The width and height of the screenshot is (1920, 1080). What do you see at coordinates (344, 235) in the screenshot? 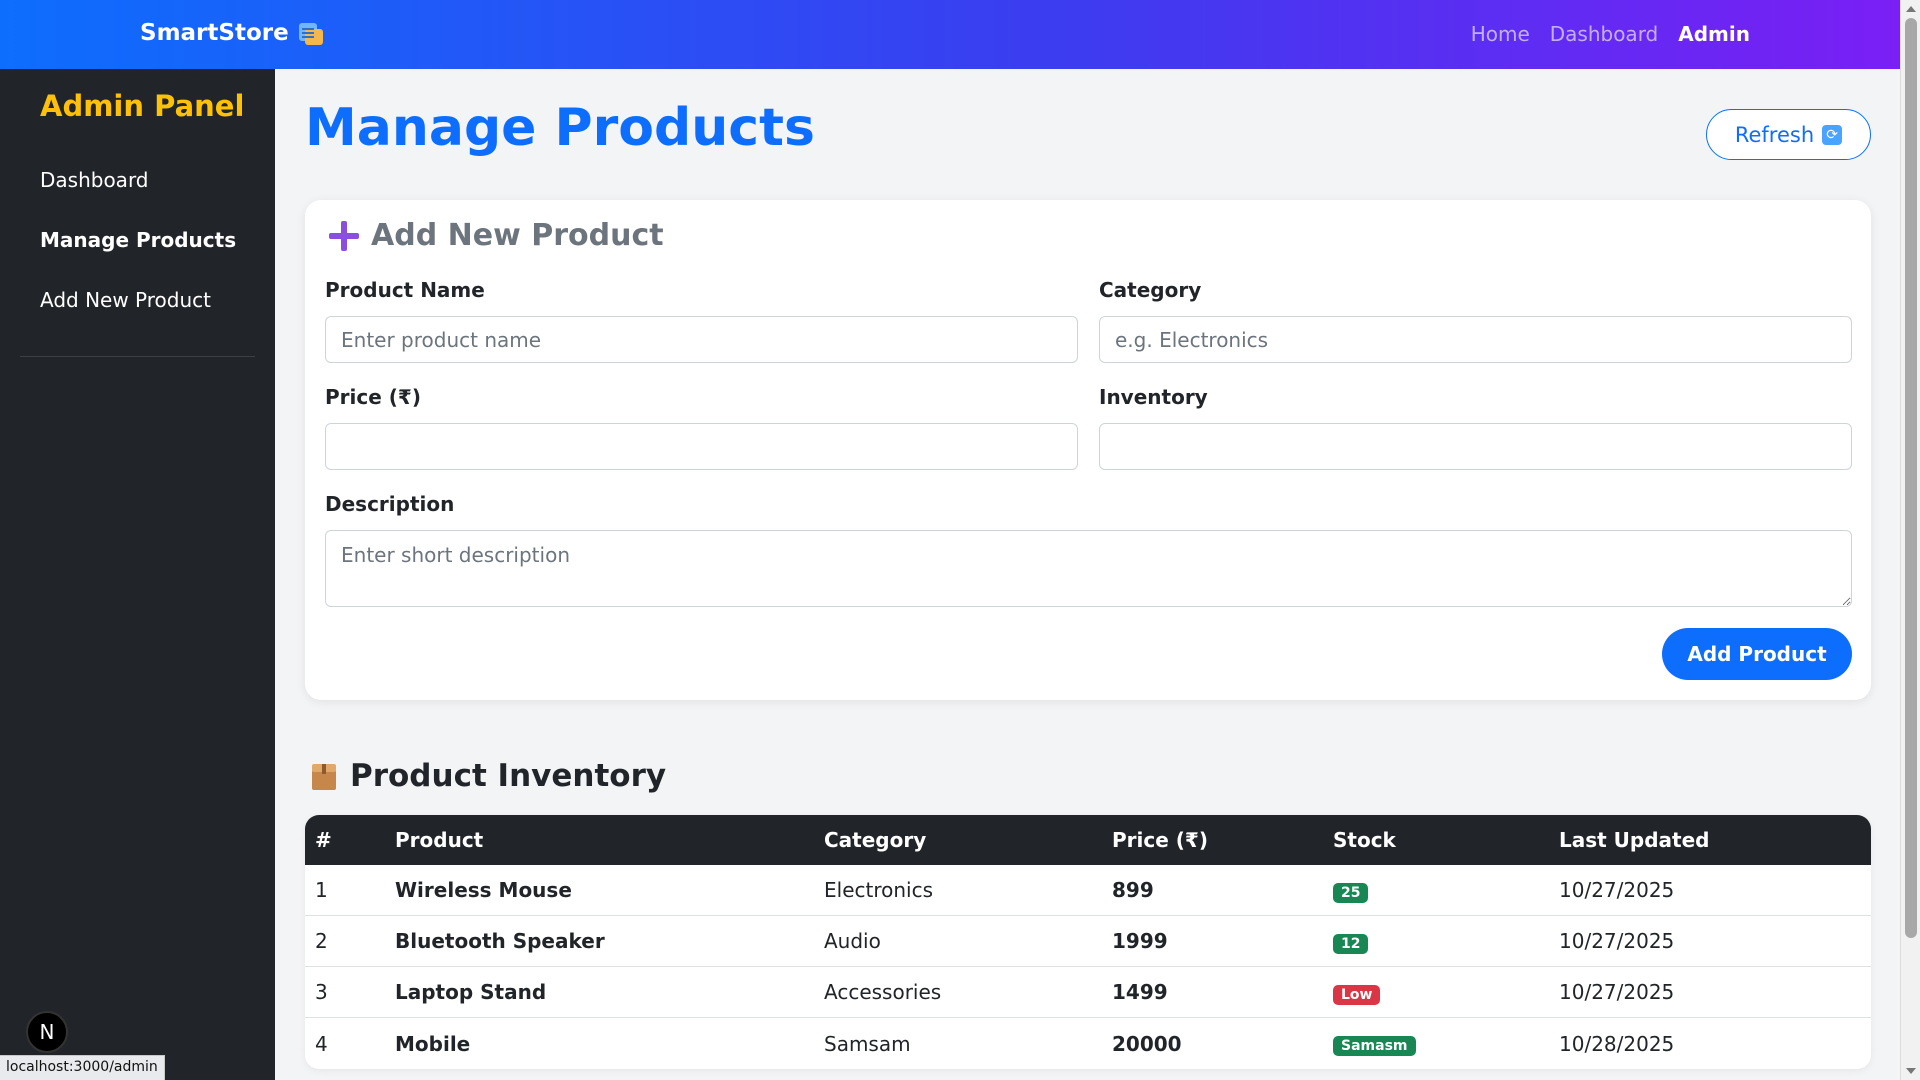
I see `plus-icon` at bounding box center [344, 235].